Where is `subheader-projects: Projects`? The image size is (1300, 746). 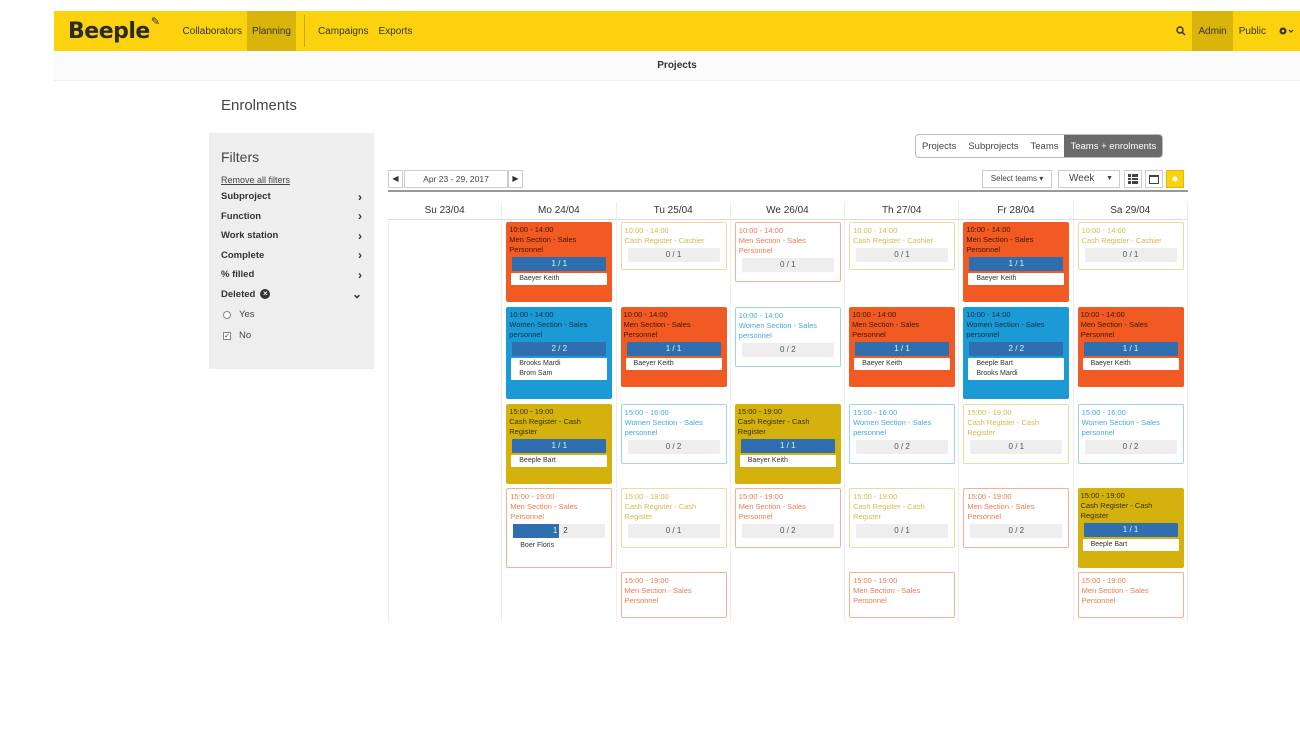 subheader-projects: Projects is located at coordinates (677, 66).